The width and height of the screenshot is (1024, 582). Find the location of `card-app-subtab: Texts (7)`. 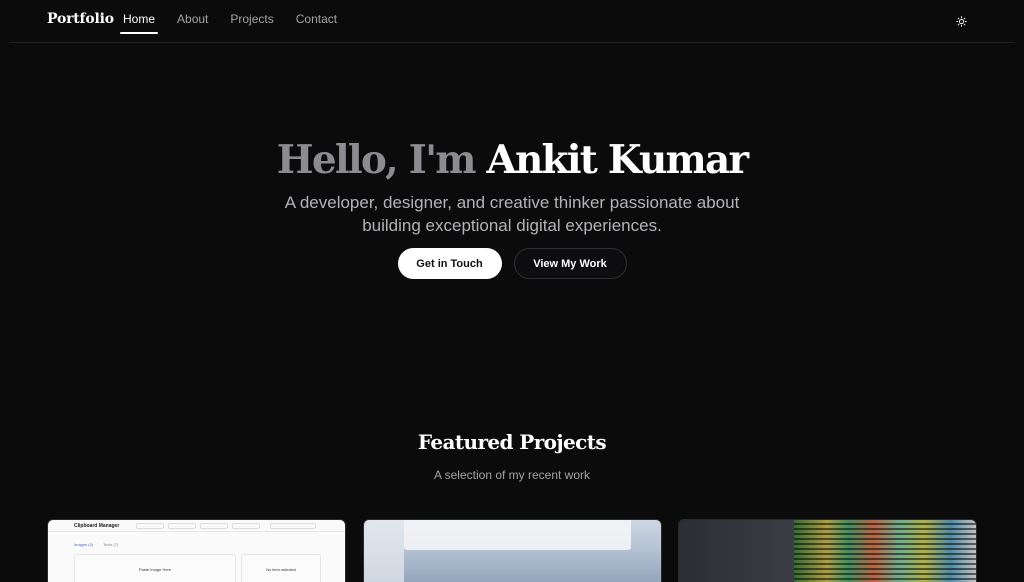

card-app-subtab: Texts (7) is located at coordinates (111, 544).